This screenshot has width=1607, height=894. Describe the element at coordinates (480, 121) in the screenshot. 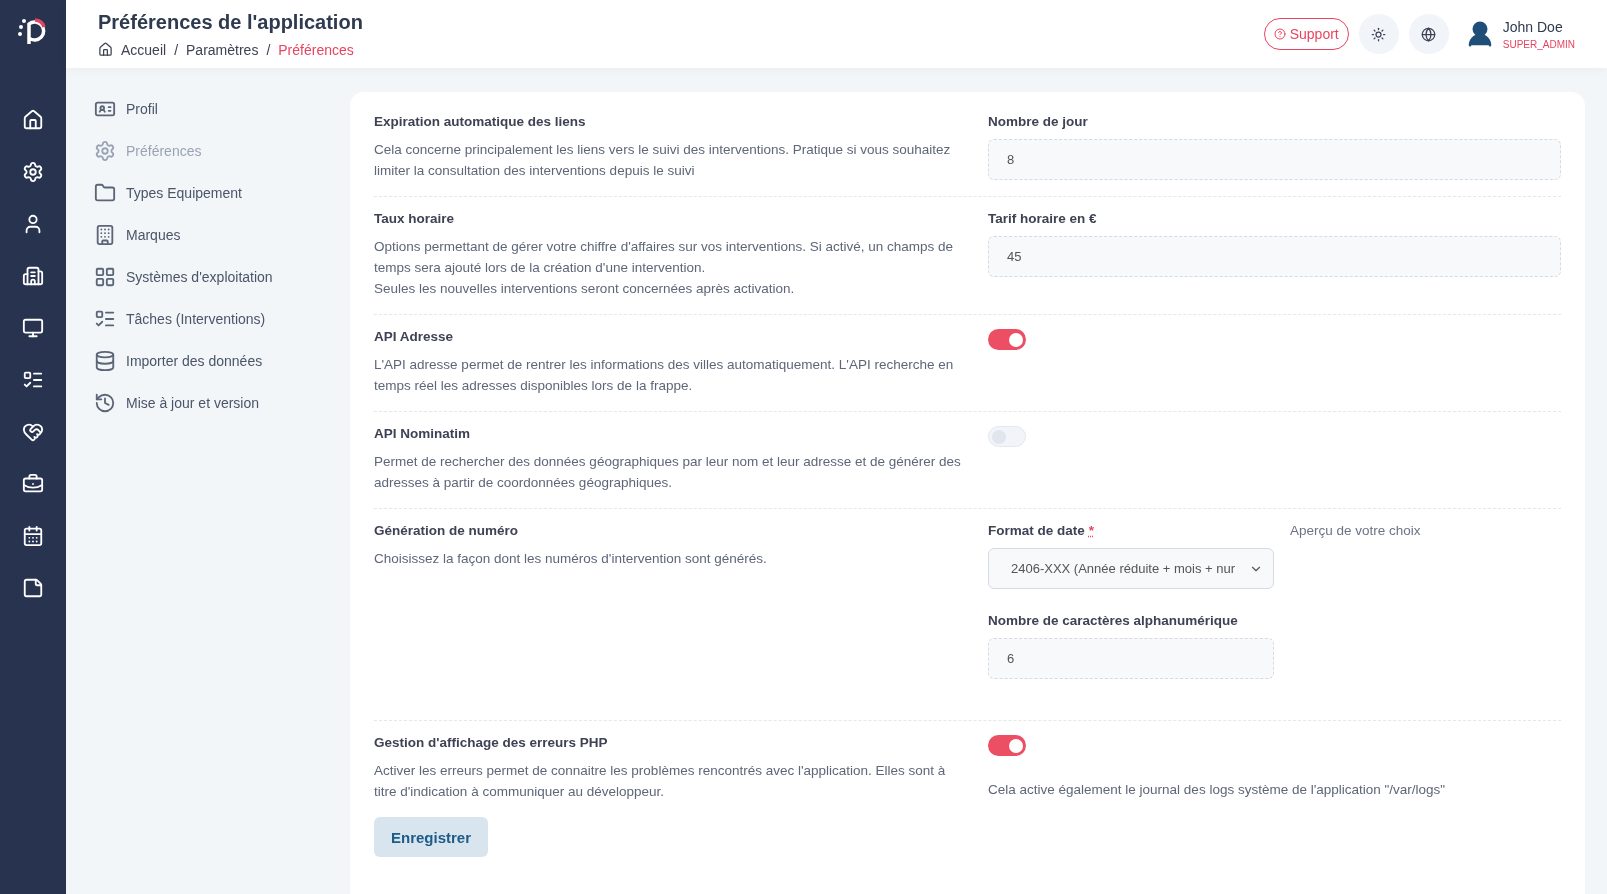

I see `section-title: Expiration automatique des liens` at that location.